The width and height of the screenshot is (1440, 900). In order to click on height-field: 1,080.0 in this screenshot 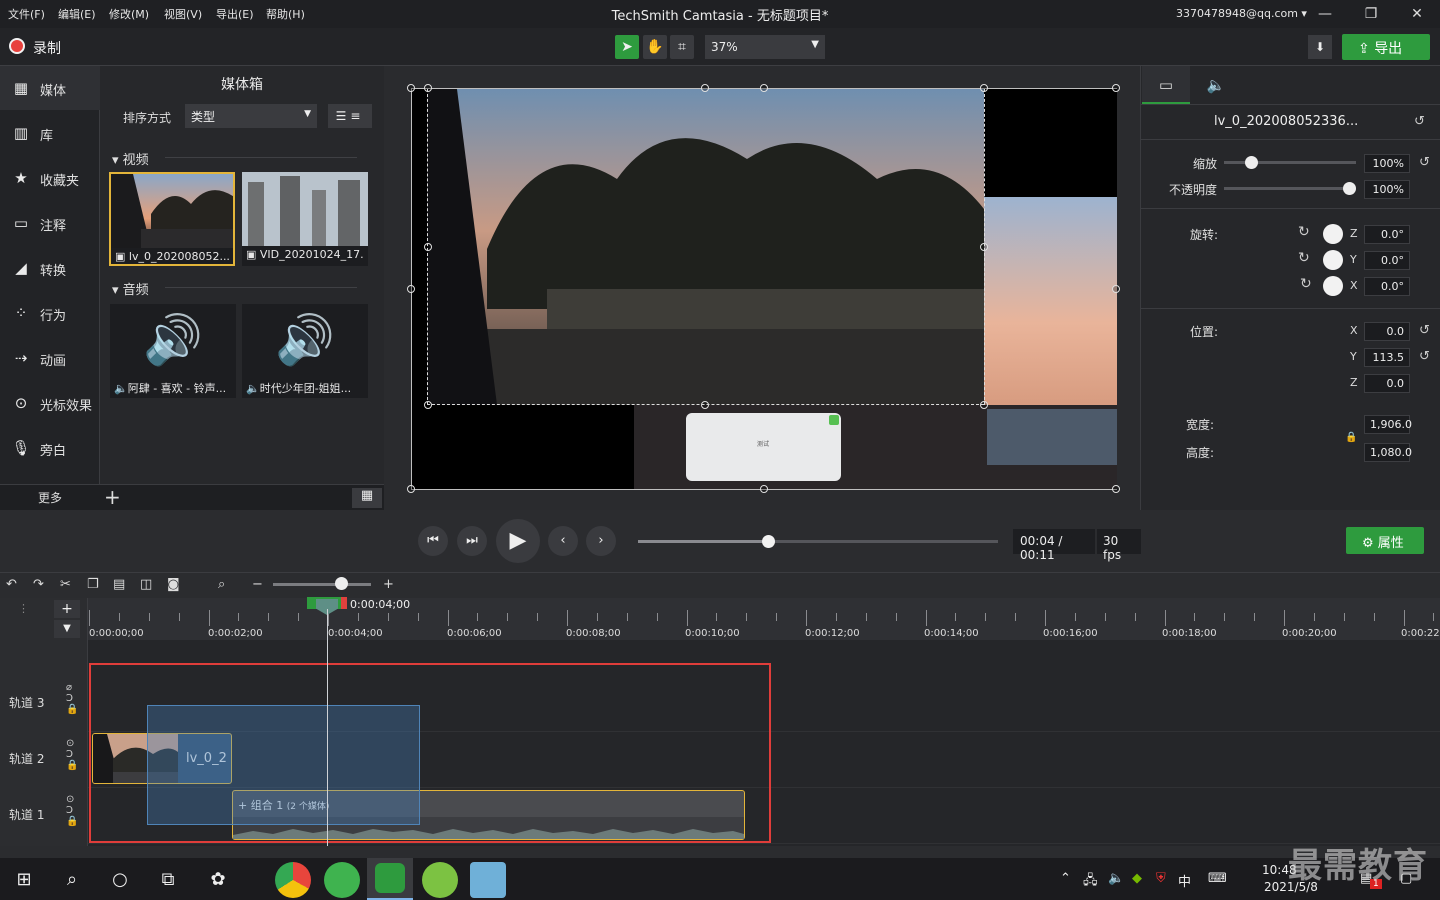, I will do `click(1388, 452)`.